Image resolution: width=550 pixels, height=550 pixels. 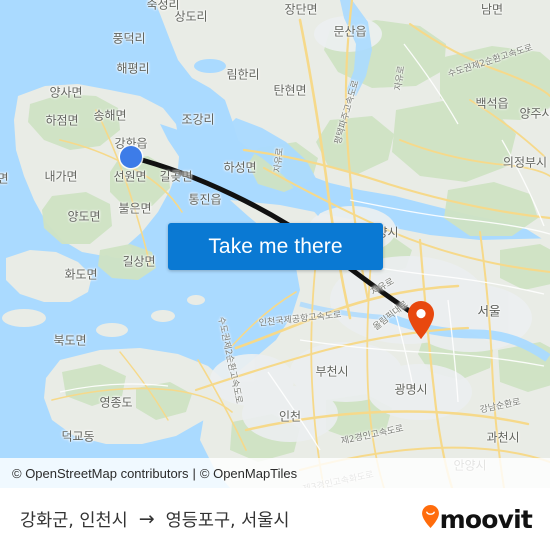 I want to click on destination-marker-icon, so click(x=421, y=320).